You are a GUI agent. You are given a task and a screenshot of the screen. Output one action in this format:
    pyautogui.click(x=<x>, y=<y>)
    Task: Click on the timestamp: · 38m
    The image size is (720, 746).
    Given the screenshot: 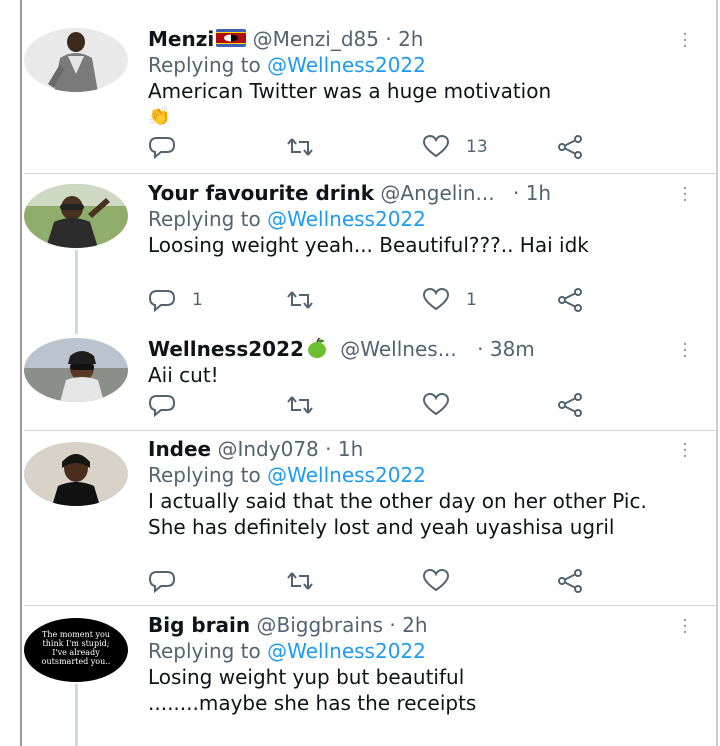 What is the action you would take?
    pyautogui.click(x=506, y=349)
    